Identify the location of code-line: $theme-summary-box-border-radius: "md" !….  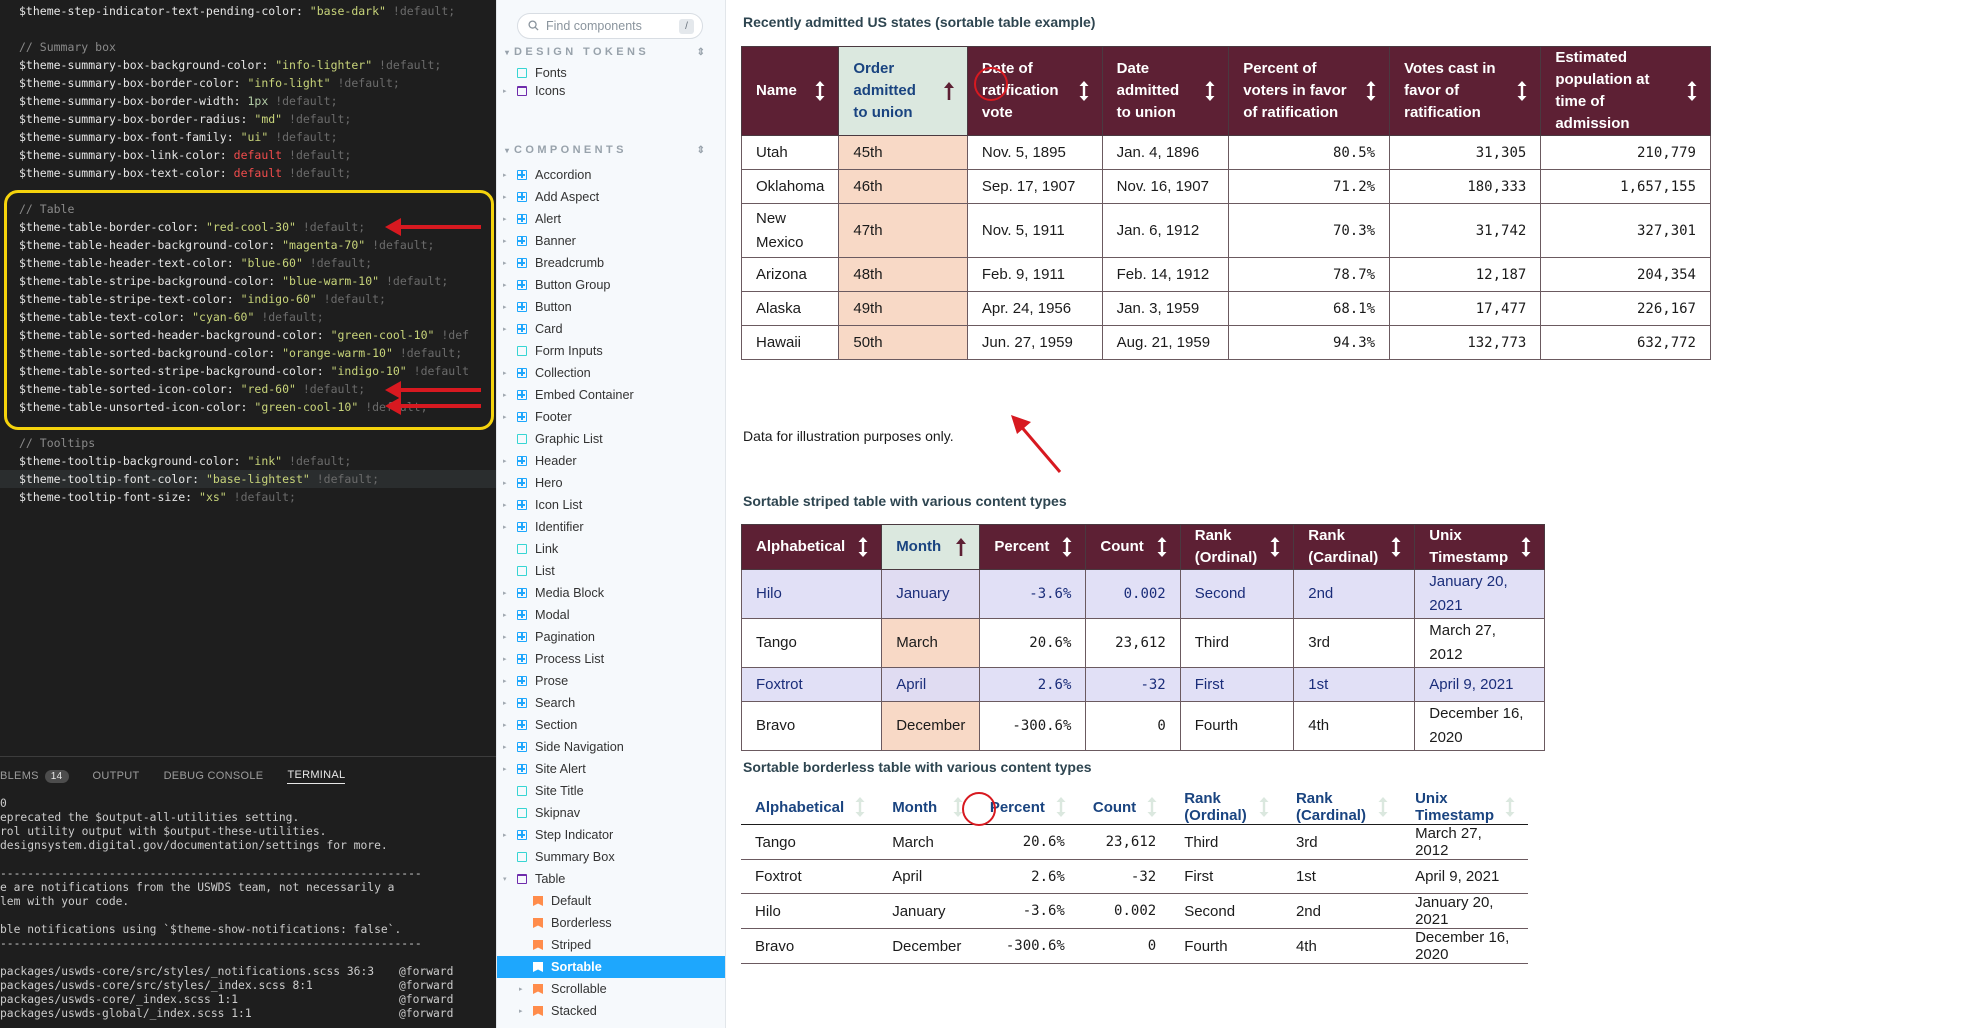
(248, 119).